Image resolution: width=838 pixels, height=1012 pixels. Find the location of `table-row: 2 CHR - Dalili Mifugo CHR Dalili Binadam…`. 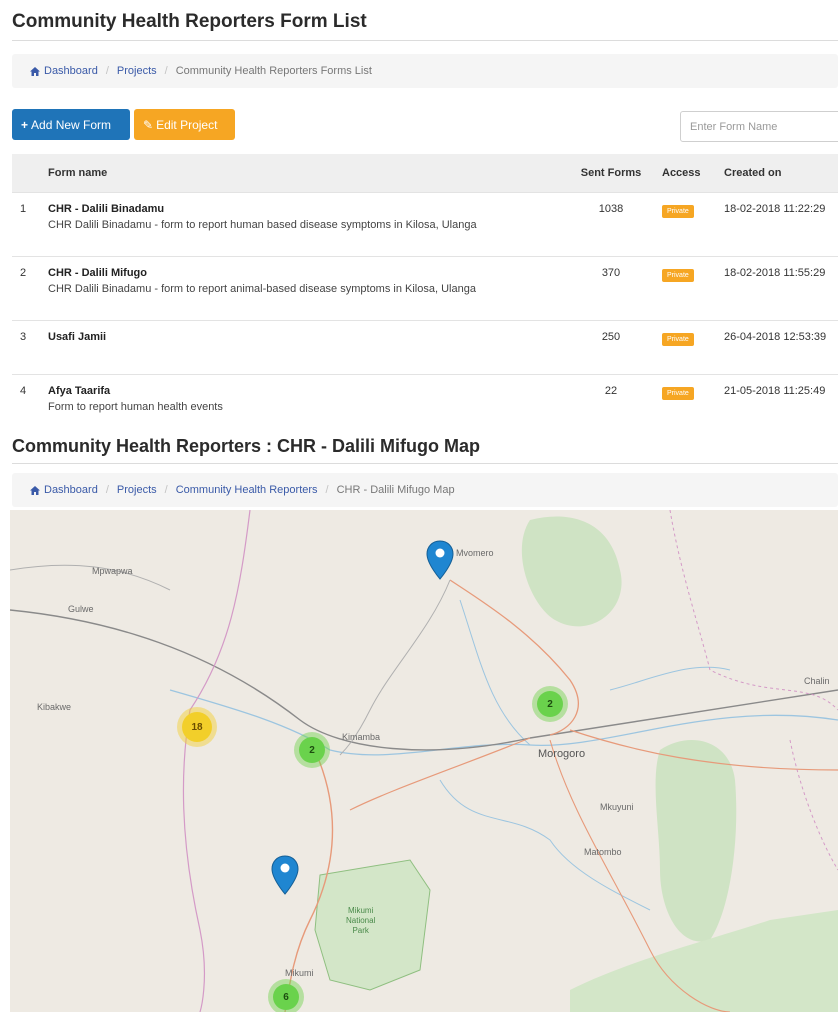

table-row: 2 CHR - Dalili Mifugo CHR Dalili Binadam… is located at coordinates (425, 287).